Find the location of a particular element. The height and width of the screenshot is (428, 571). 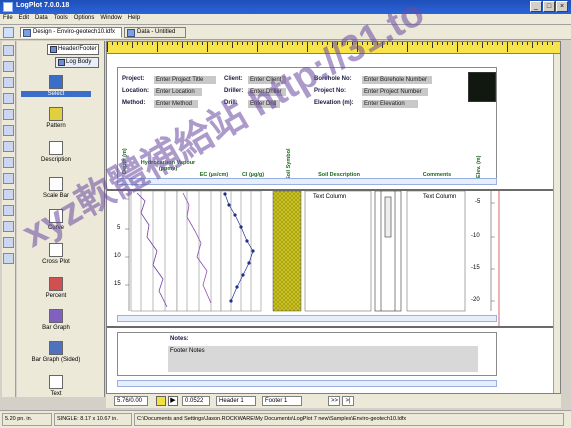

data-tab-icon is located at coordinates (131, 33).